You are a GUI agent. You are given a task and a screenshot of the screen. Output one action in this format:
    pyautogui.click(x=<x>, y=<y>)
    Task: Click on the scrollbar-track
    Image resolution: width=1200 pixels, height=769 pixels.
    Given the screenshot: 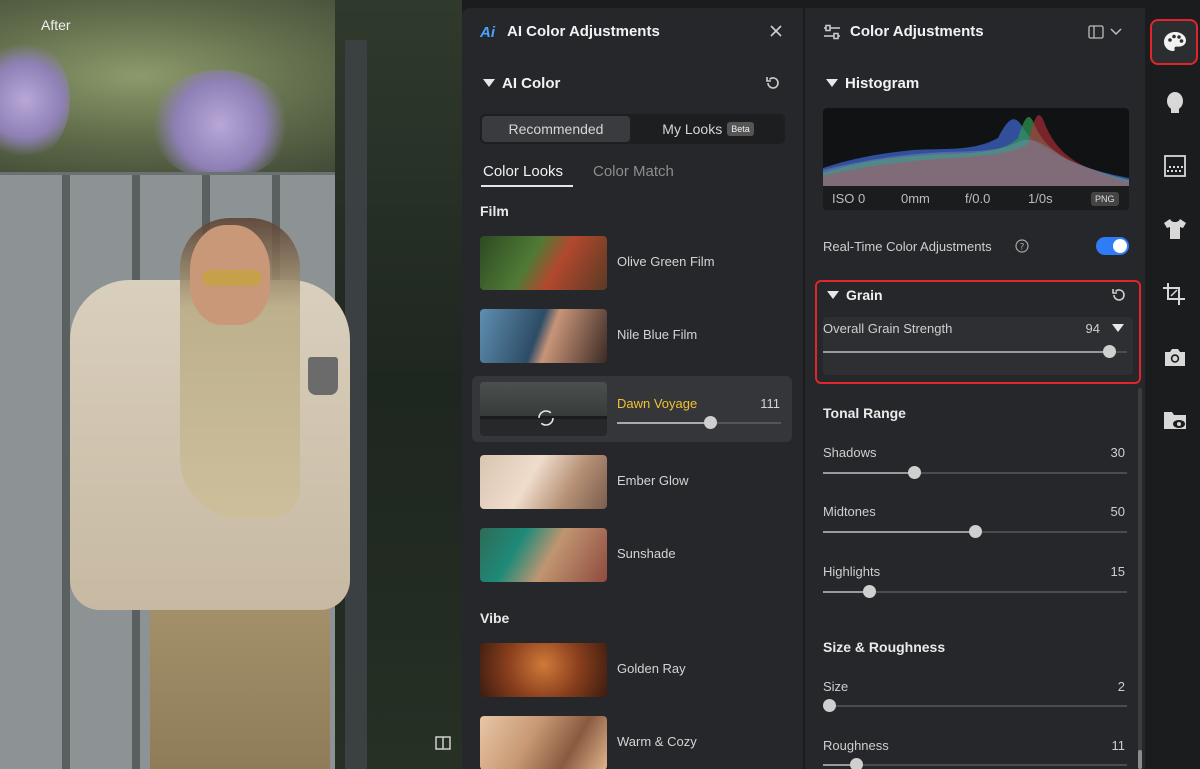 What is the action you would take?
    pyautogui.click(x=1140, y=578)
    